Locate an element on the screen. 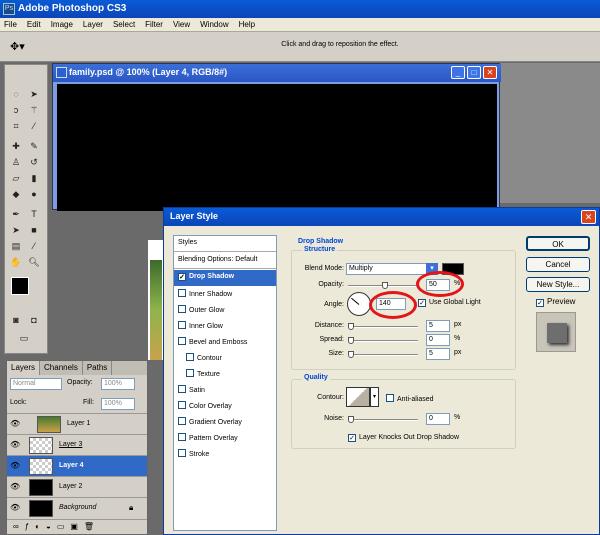  menu-select: Select is located at coordinates (125, 24).